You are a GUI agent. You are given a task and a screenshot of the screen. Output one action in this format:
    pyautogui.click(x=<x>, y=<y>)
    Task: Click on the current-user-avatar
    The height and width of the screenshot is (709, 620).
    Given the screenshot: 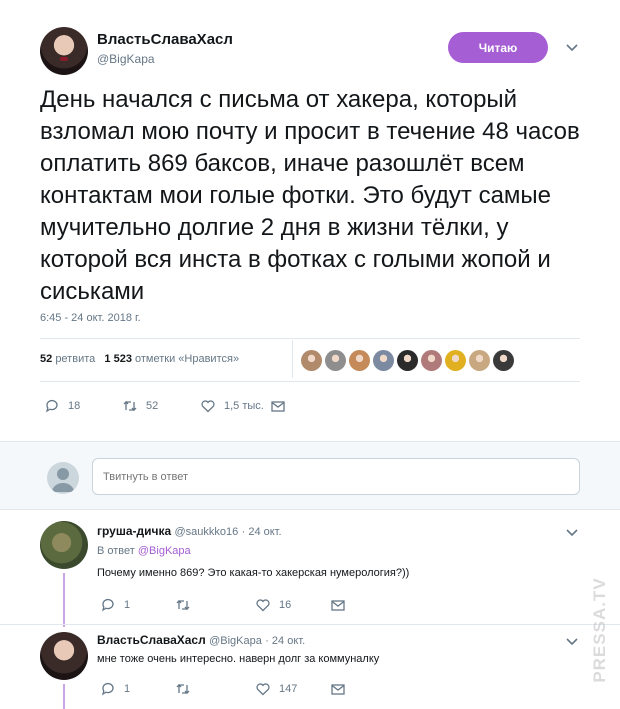 What is the action you would take?
    pyautogui.click(x=63, y=478)
    